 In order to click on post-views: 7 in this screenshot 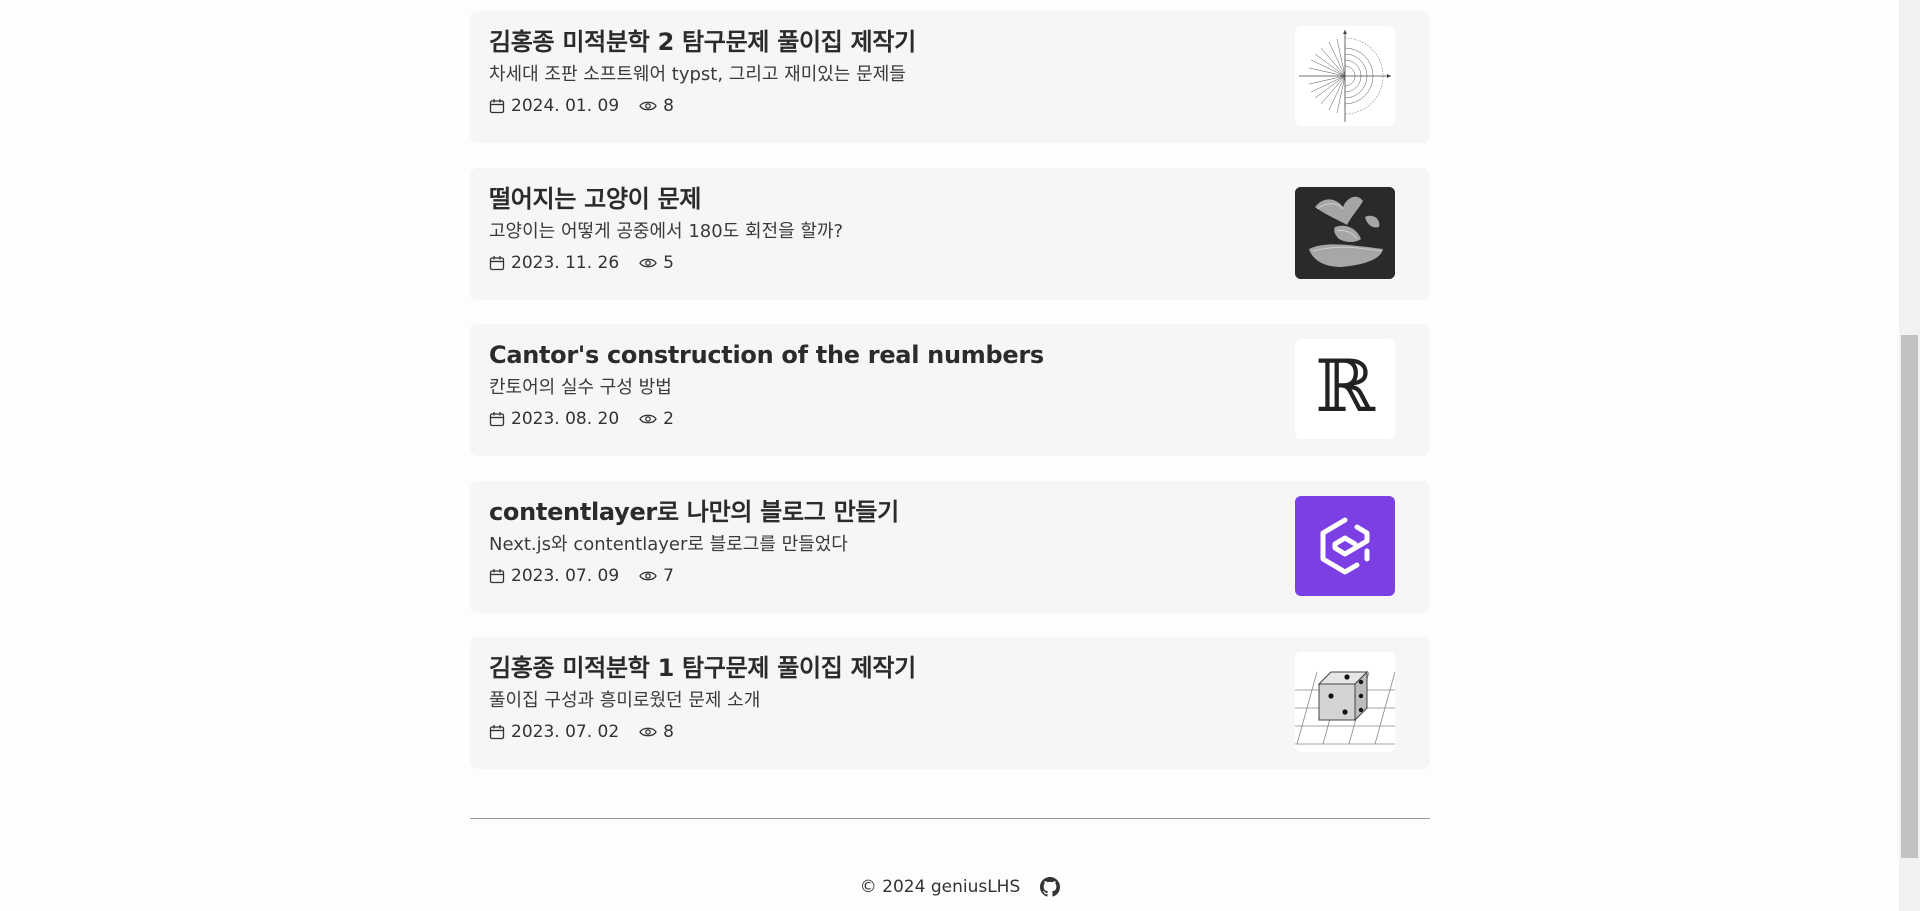, I will do `click(656, 576)`.